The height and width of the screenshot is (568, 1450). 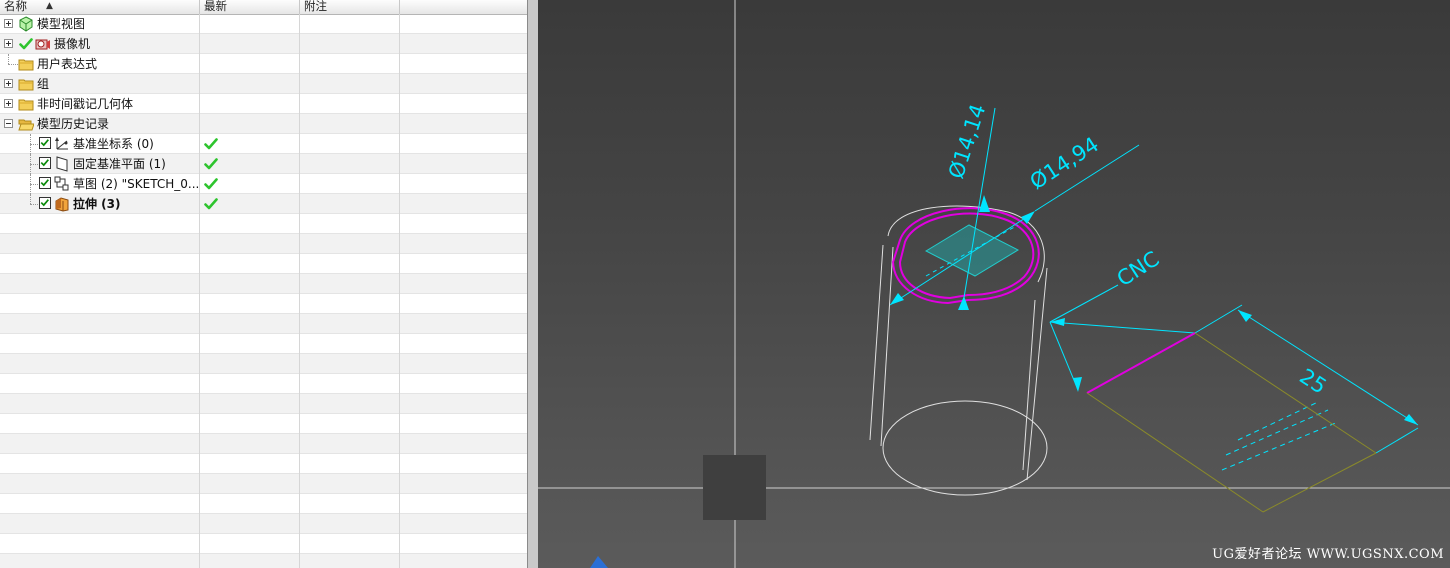 I want to click on tree-row-label: 拉伸 (3), so click(x=97, y=204).